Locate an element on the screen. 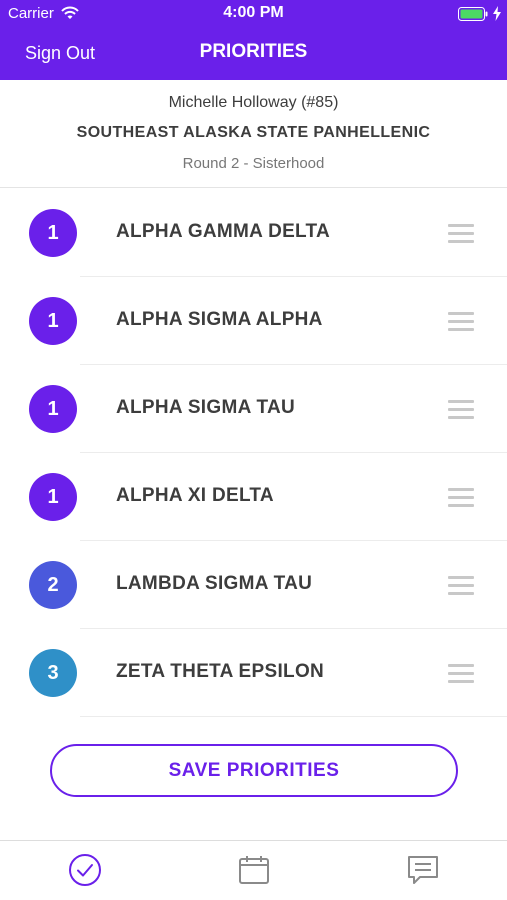  page-title: PRIORITIES is located at coordinates (253, 51).